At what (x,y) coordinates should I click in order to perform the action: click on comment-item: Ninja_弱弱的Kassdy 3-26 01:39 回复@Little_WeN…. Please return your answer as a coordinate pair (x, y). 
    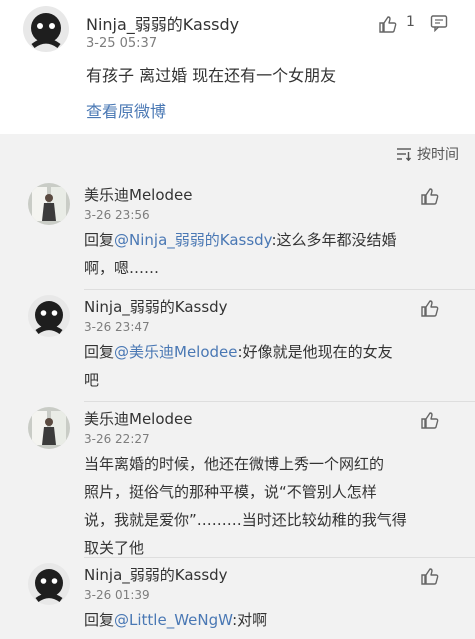
    Looking at the image, I should click on (237, 598).